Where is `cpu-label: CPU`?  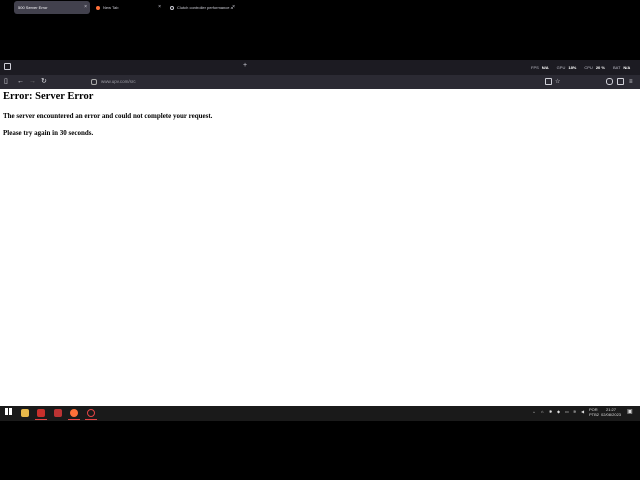
cpu-label: CPU is located at coordinates (588, 67).